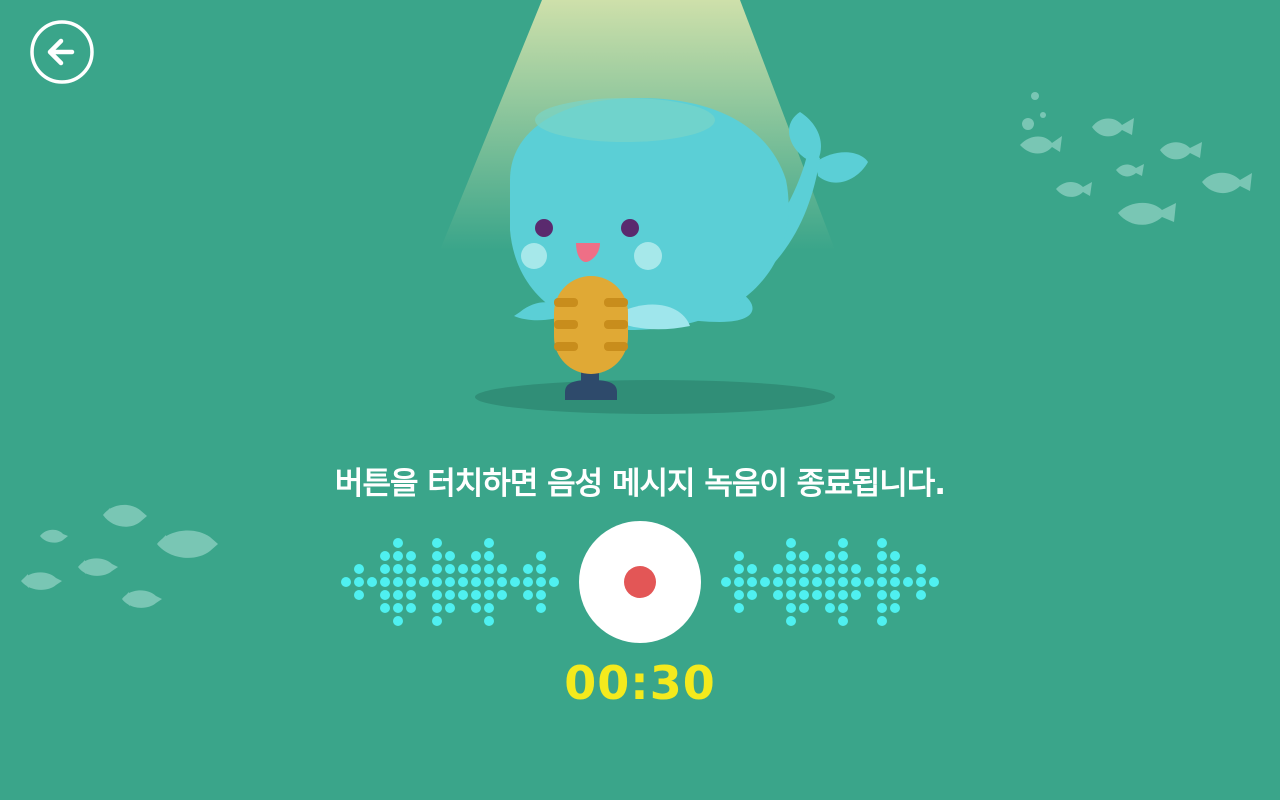 The width and height of the screenshot is (1280, 800). What do you see at coordinates (640, 683) in the screenshot?
I see `recording-timer: 00:30` at bounding box center [640, 683].